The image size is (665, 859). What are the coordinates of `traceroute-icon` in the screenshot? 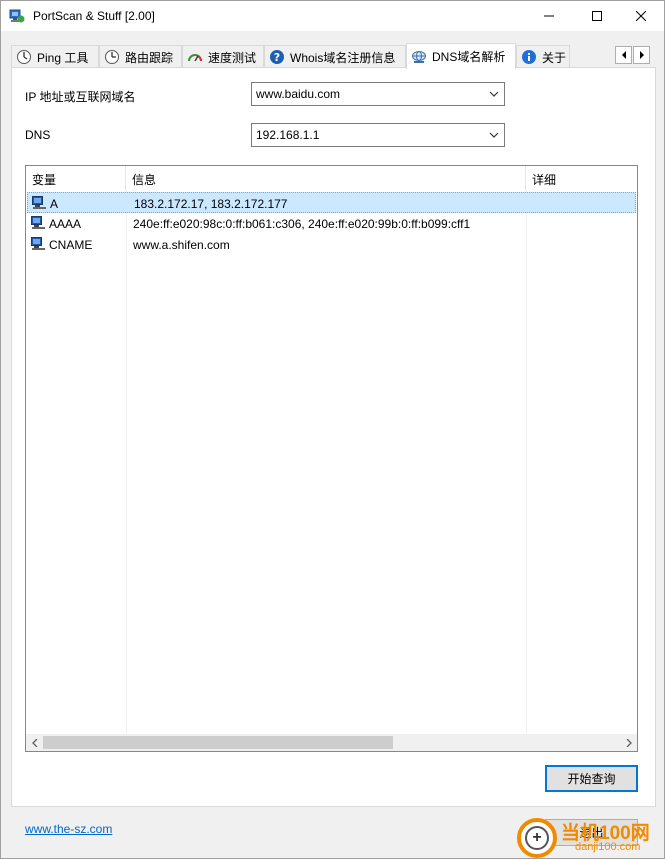 It's located at (112, 57).